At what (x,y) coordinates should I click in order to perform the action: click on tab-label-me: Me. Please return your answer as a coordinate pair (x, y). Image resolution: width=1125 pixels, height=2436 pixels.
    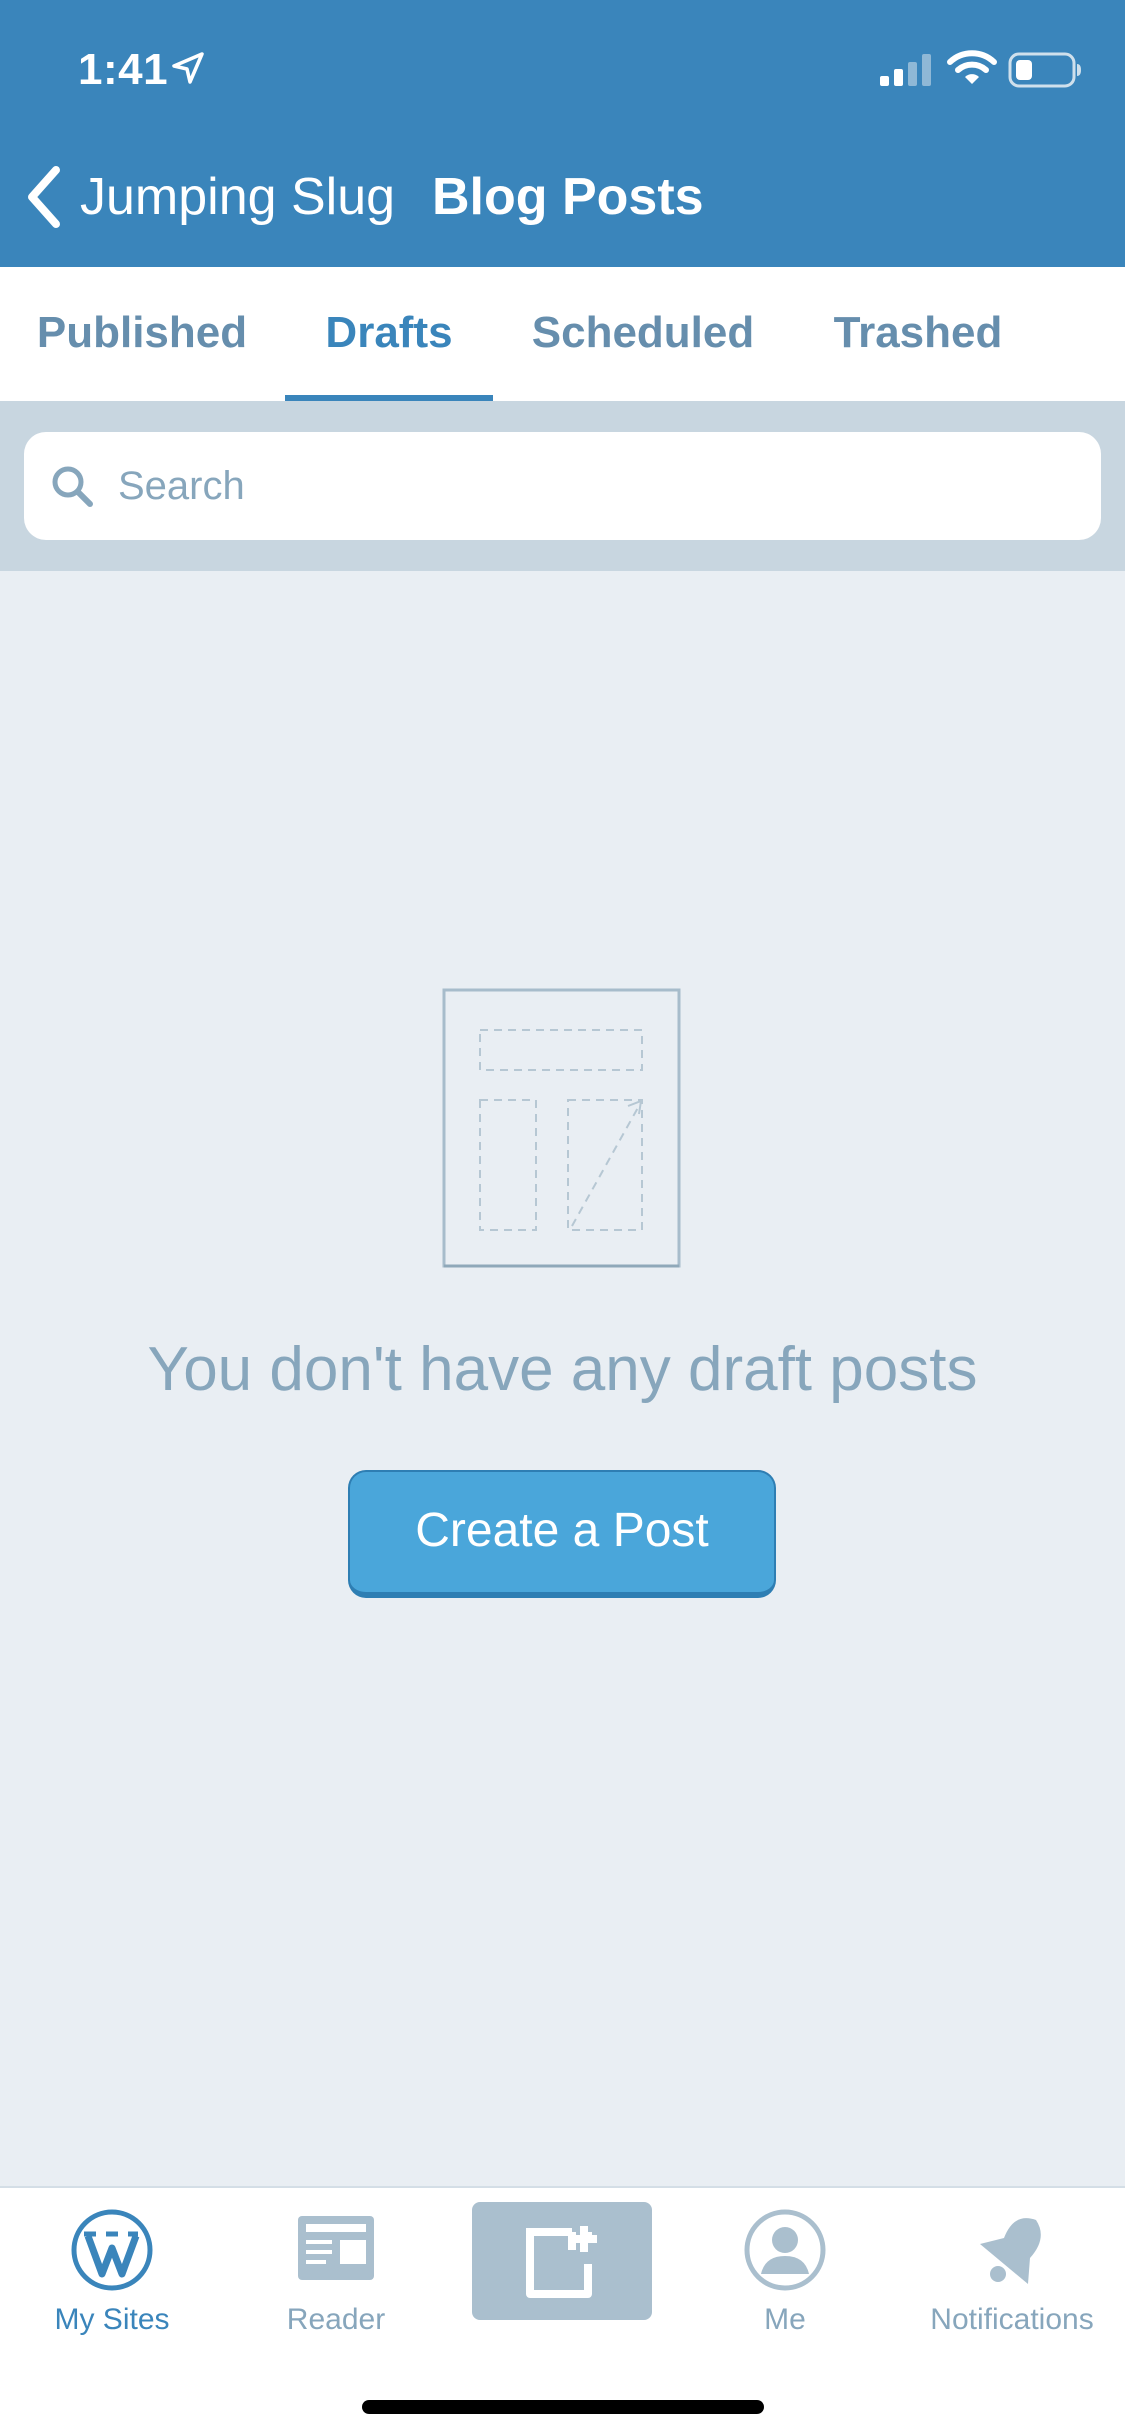
    Looking at the image, I should click on (785, 2319).